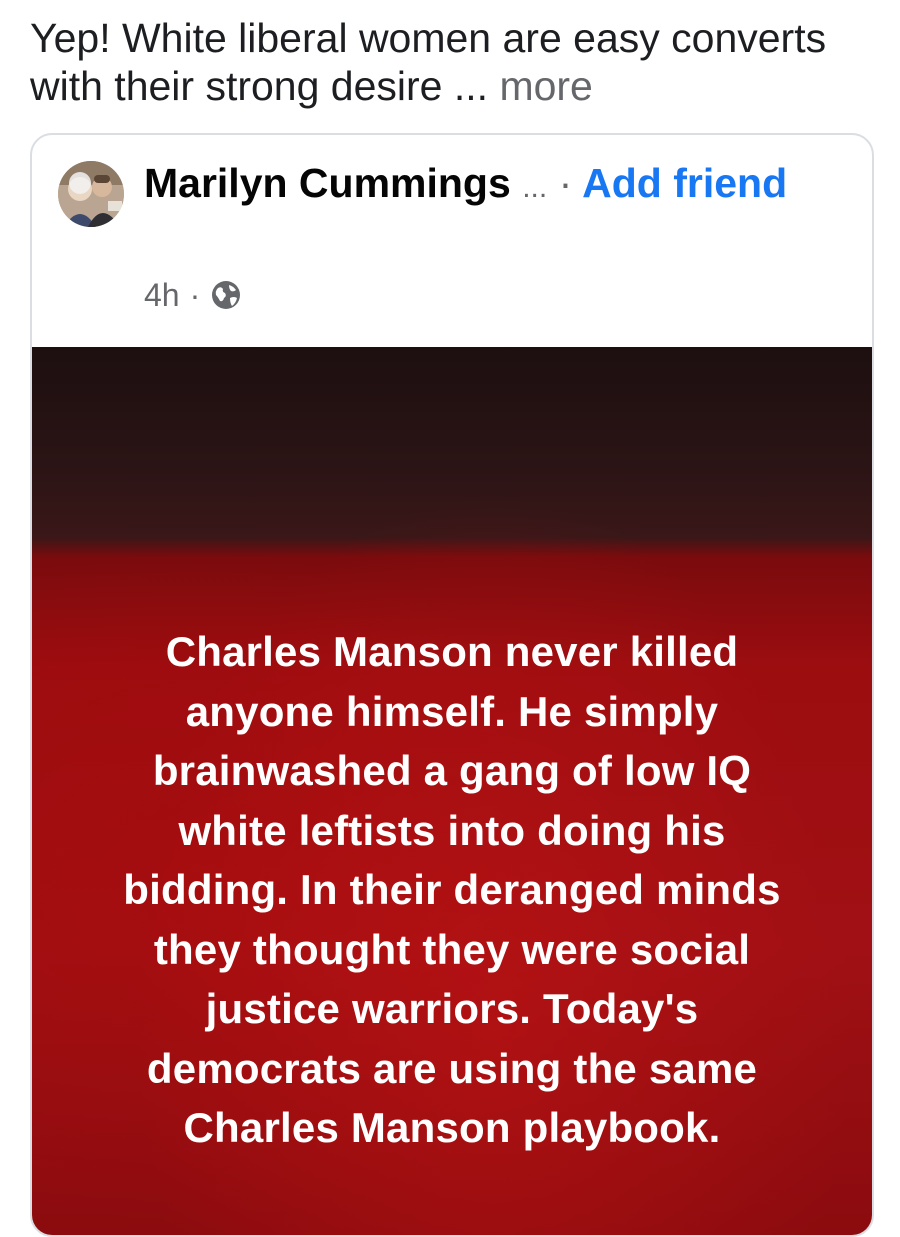 The image size is (900, 1237). Describe the element at coordinates (452, 949) in the screenshot. I see `image-text-line: they thought they were social` at that location.